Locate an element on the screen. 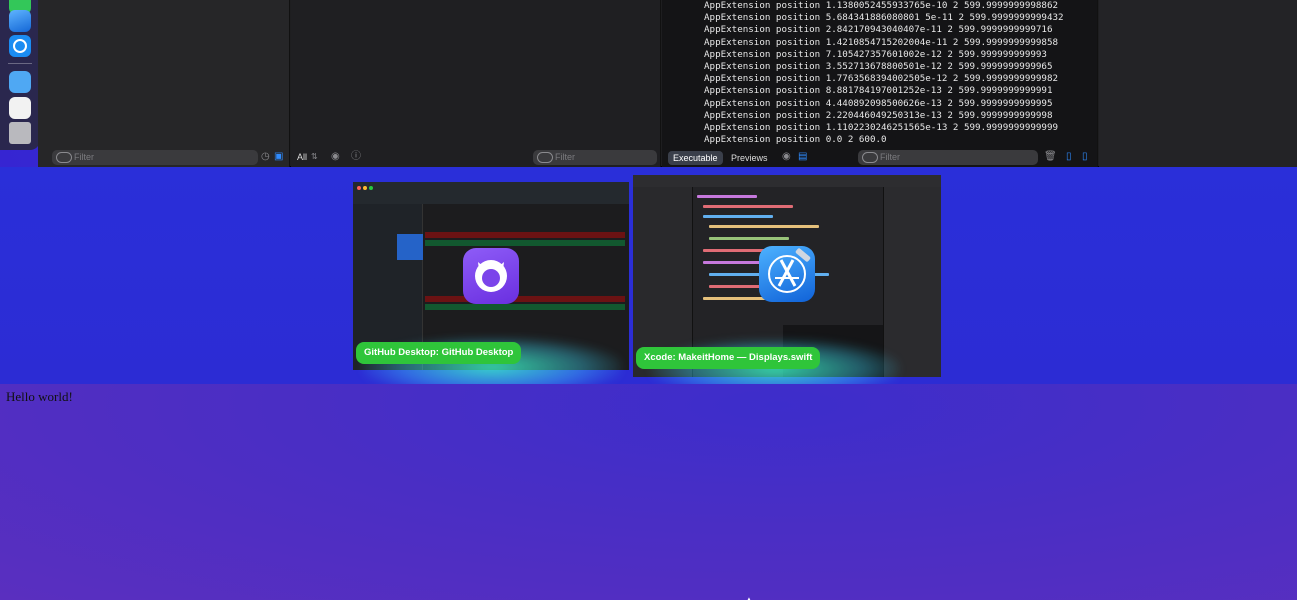 This screenshot has height=600, width=1297. xcode-dock-icon is located at coordinates (20, 21).